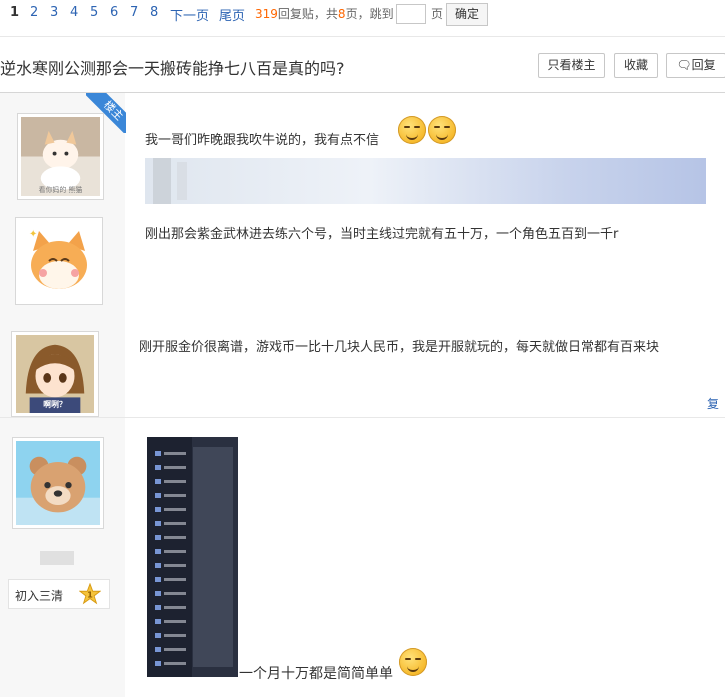  Describe the element at coordinates (307, 14) in the screenshot. I see `reply-suffix: 回复贴，共` at that location.